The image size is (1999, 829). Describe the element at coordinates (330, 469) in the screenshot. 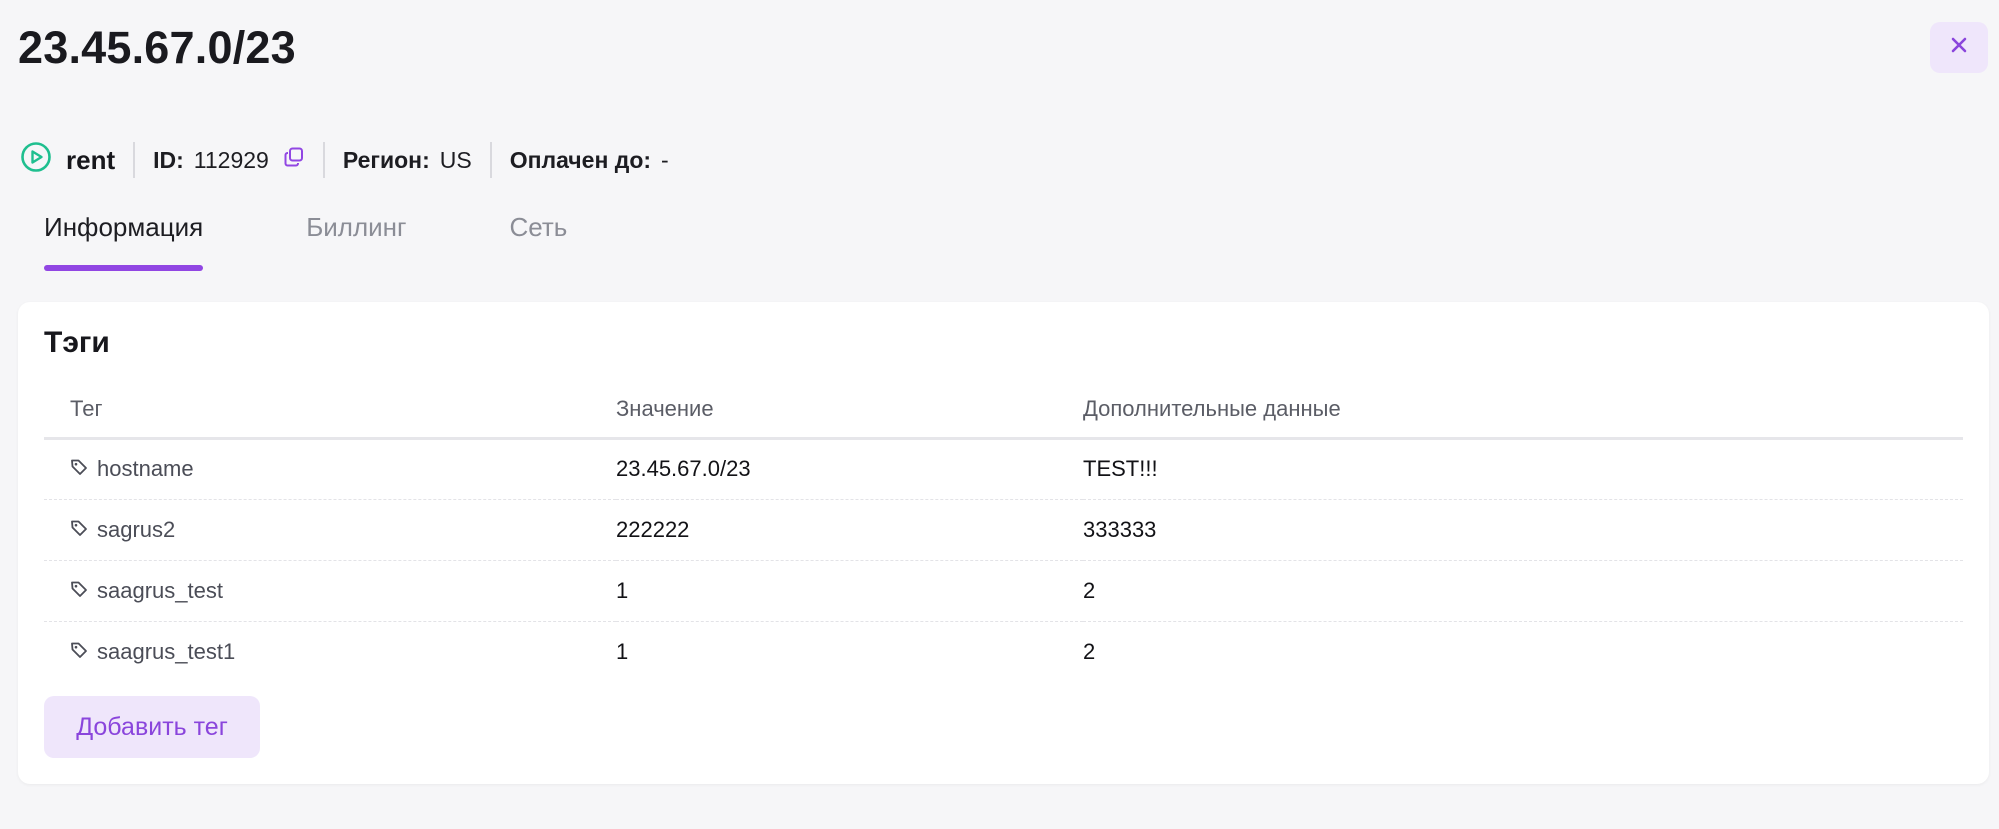

I see `tag-cell: hostname` at that location.